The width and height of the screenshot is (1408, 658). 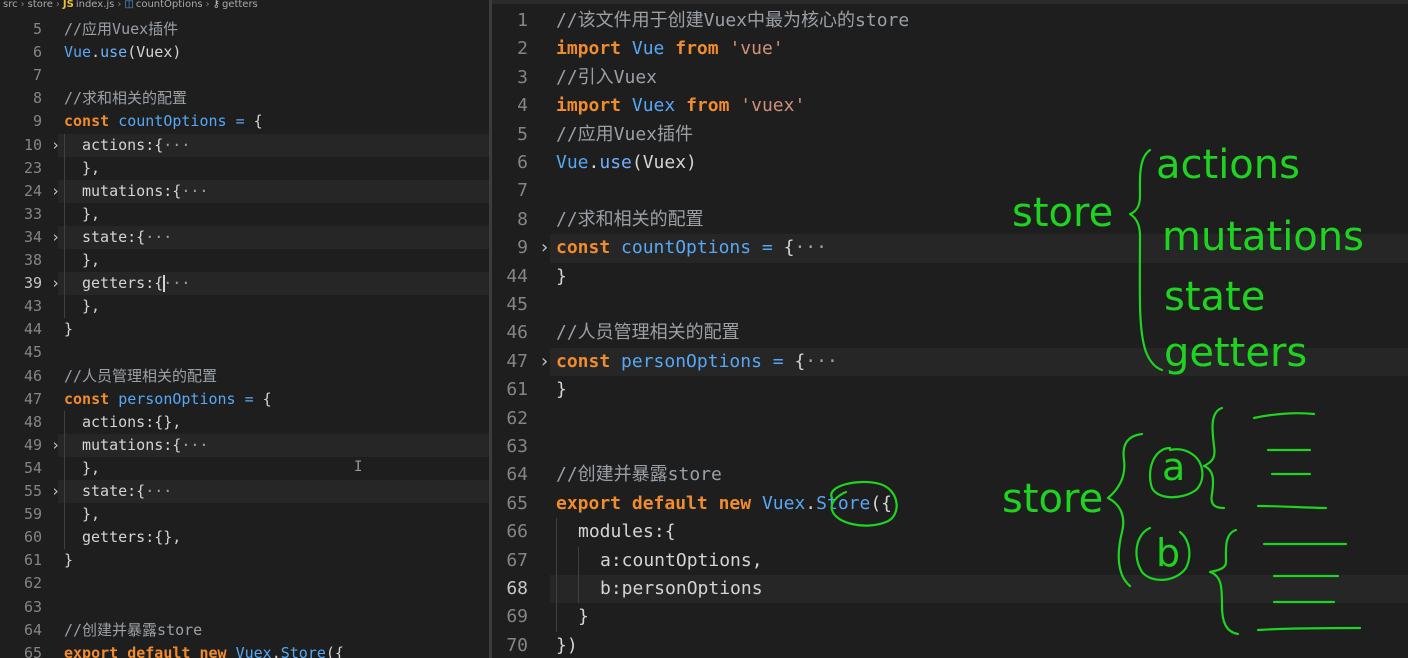 I want to click on annotation-state: state, so click(x=1215, y=297).